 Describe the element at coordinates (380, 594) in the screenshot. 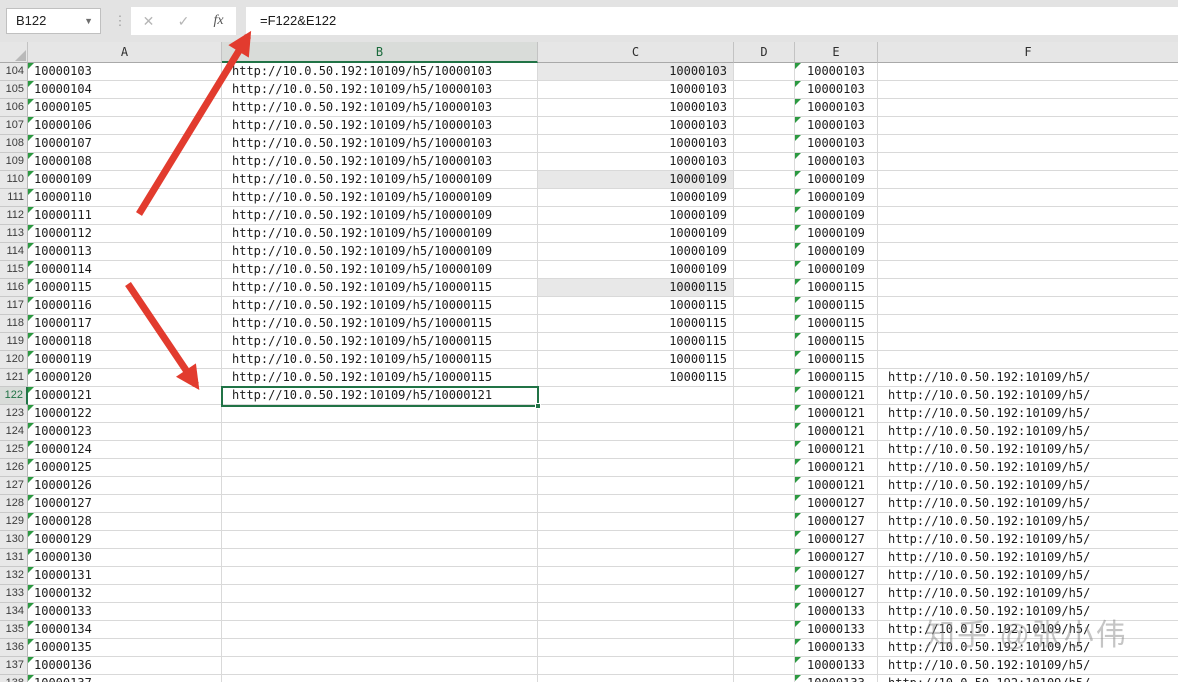

I see `cell-B133` at that location.